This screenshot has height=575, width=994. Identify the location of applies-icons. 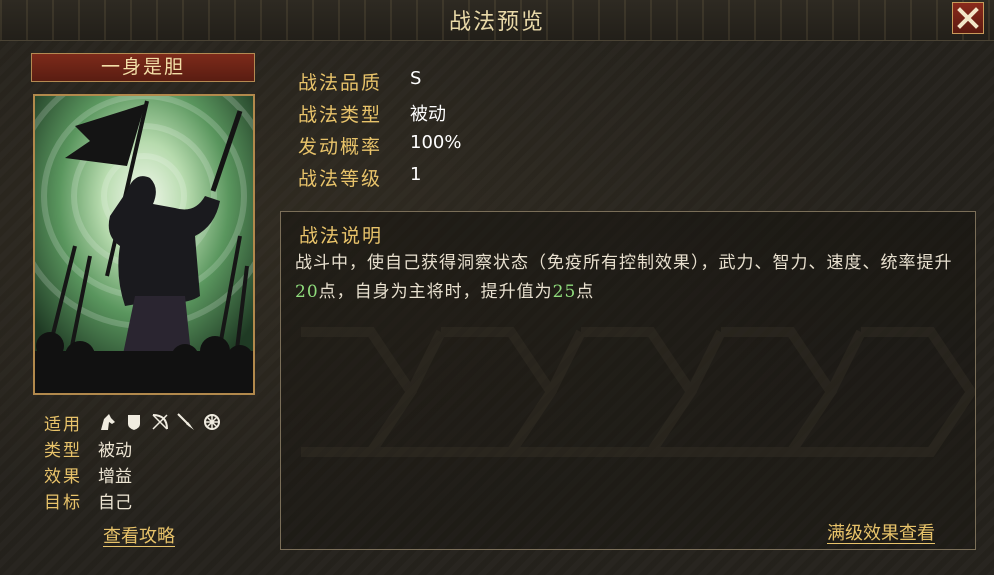
(160, 422).